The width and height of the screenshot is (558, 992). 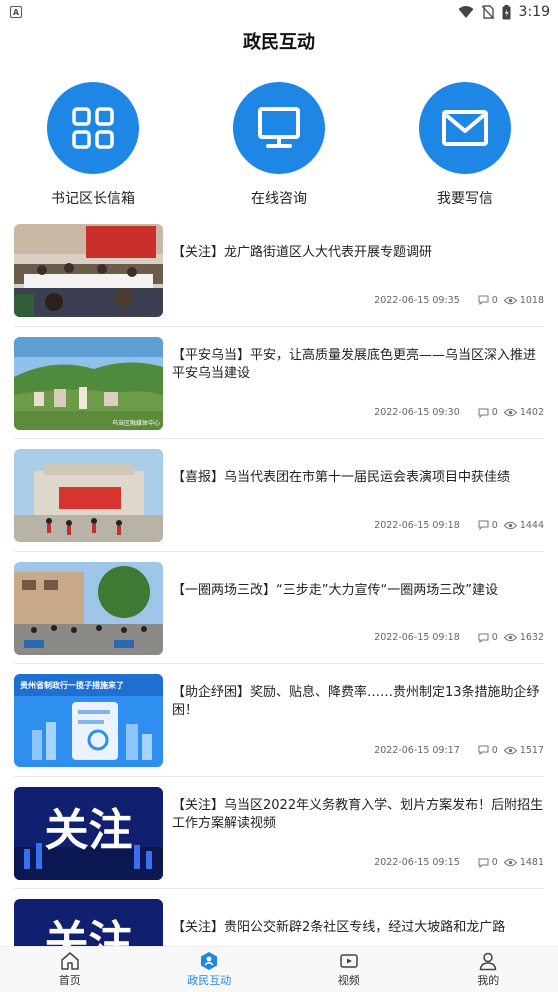 I want to click on mailbox-button: 书记区长信箱, so click(x=93, y=147).